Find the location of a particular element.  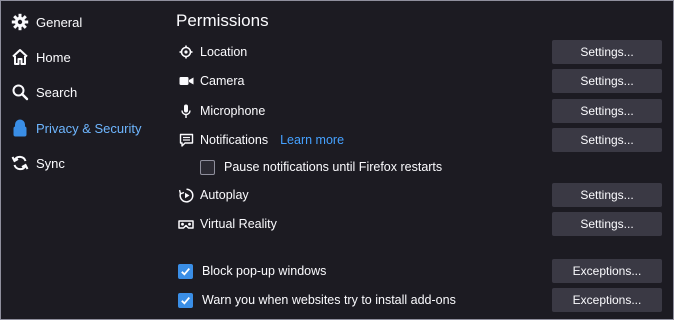

autoplay-row: Autoplay is located at coordinates (213, 195).